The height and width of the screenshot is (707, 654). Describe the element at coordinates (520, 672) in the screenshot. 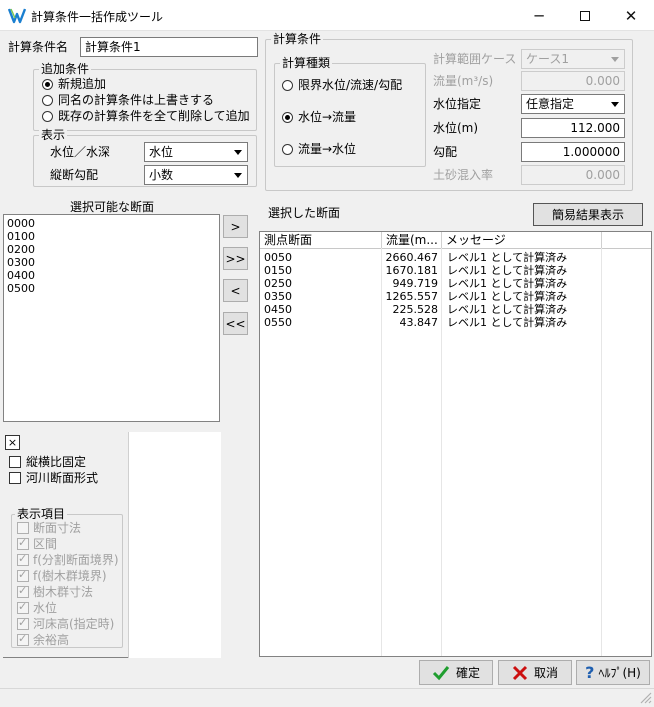

I see `x-mark-icon` at that location.